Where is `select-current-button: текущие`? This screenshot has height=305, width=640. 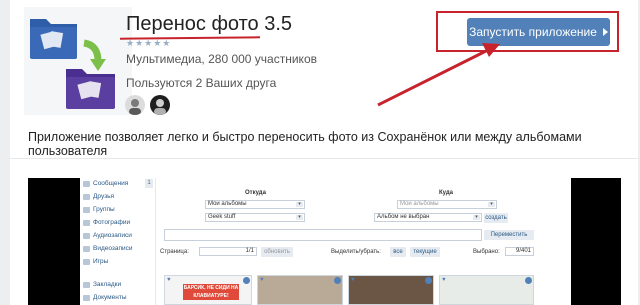
select-current-button: текущие is located at coordinates (425, 252).